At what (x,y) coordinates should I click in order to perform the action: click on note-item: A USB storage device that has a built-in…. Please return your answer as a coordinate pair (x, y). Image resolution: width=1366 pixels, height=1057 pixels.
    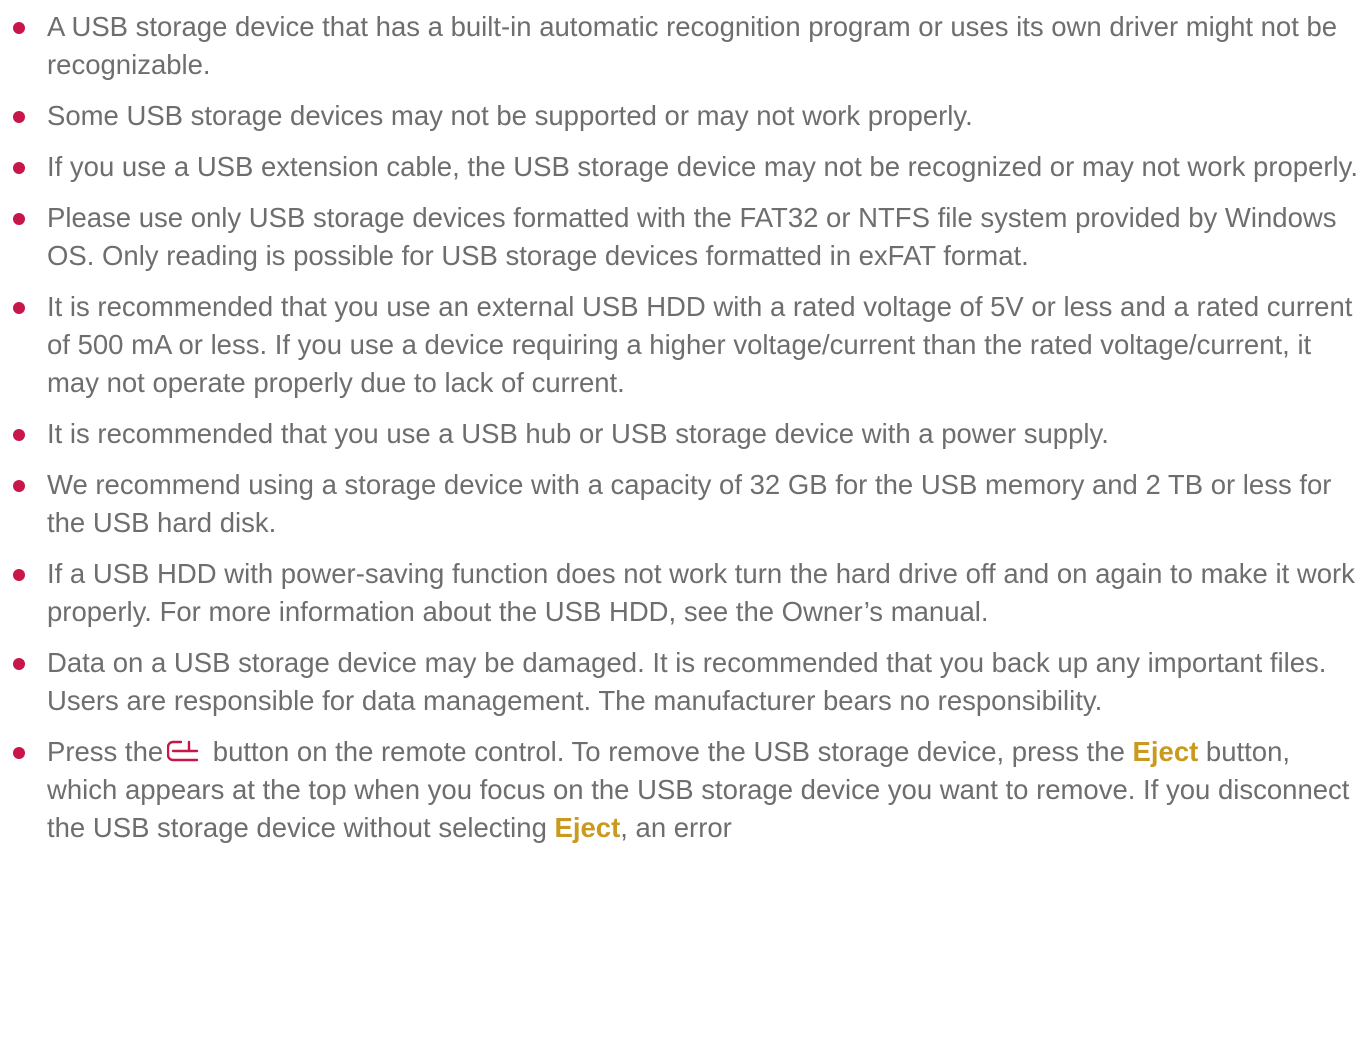
    Looking at the image, I should click on (683, 46).